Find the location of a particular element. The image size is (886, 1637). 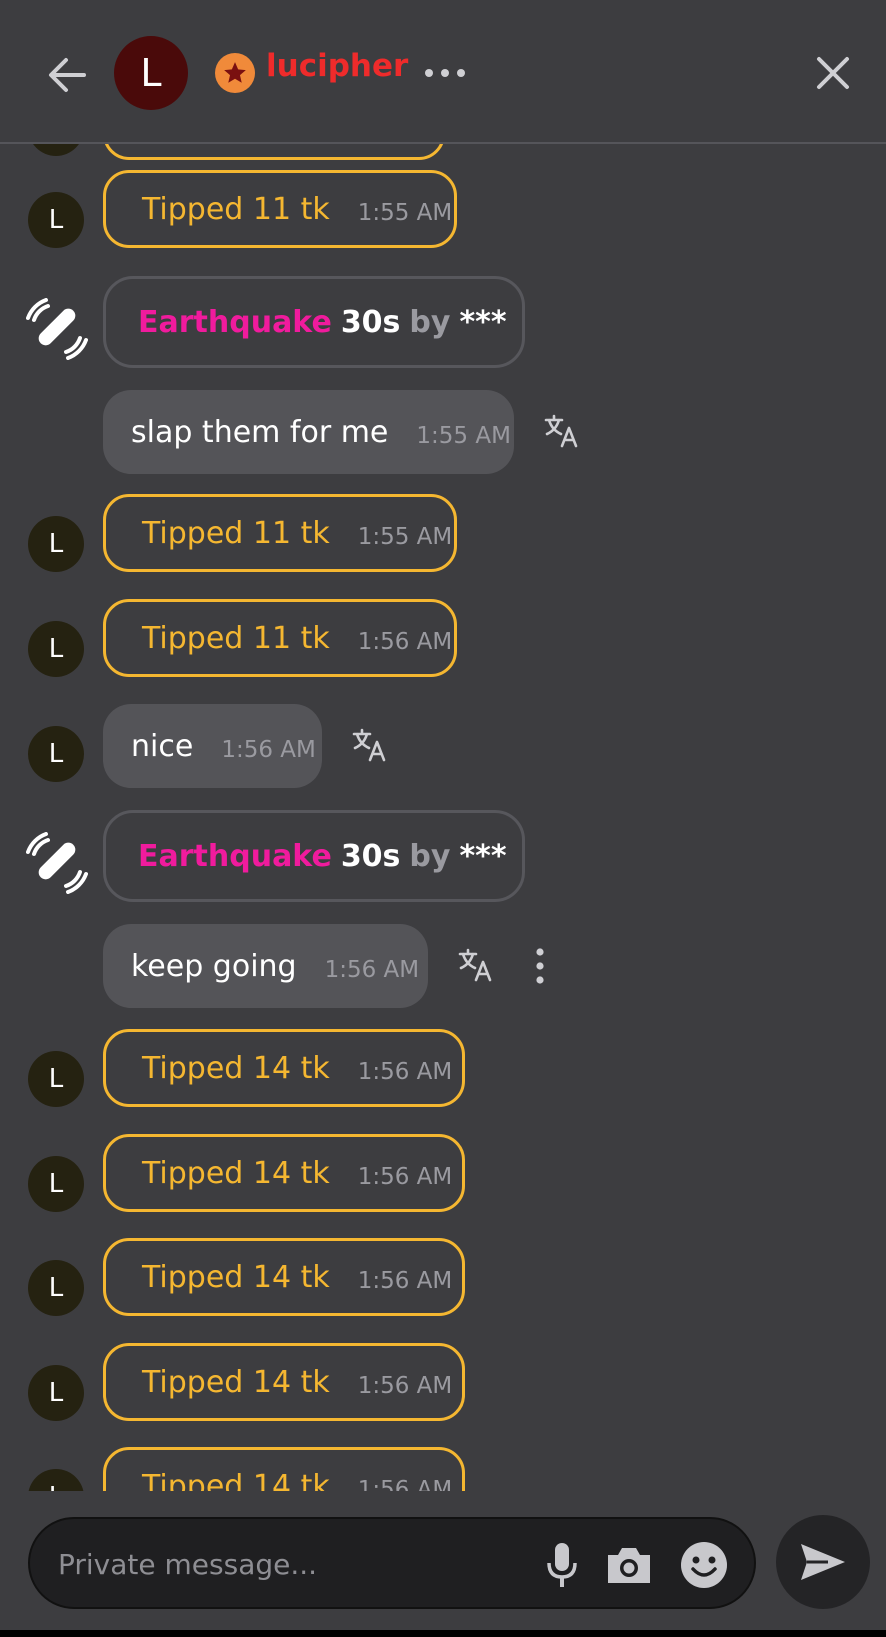

user-avatar: L is located at coordinates (151, 73).